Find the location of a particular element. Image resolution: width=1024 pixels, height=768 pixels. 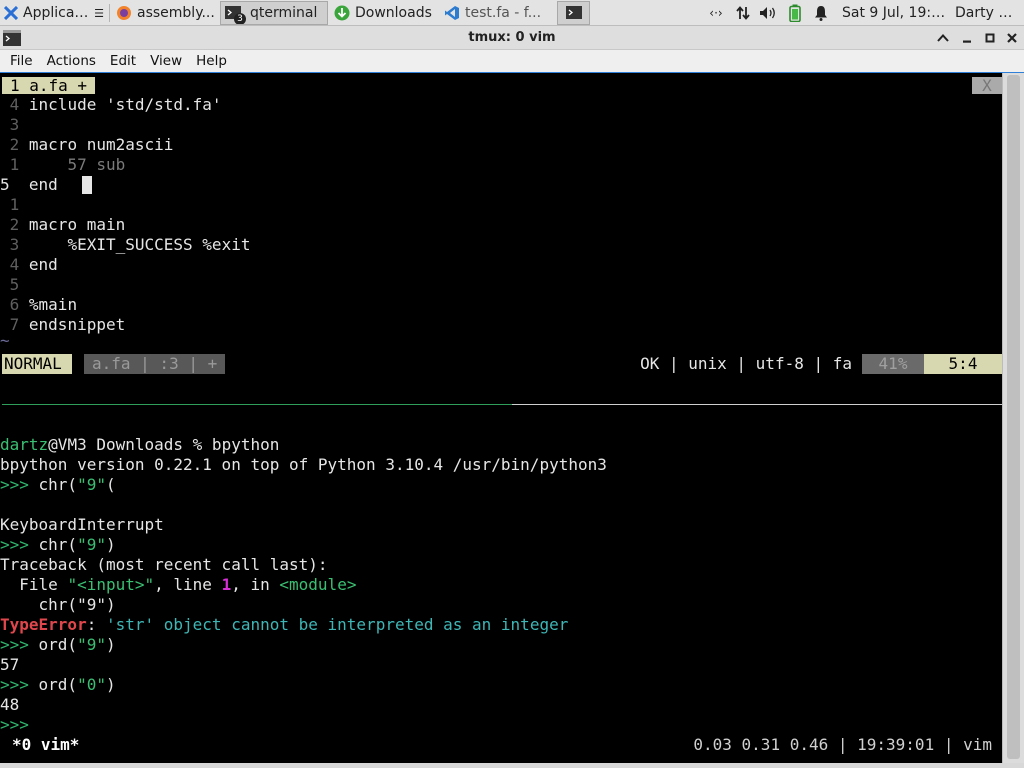

vim-line-current: 5 end is located at coordinates (33, 185).